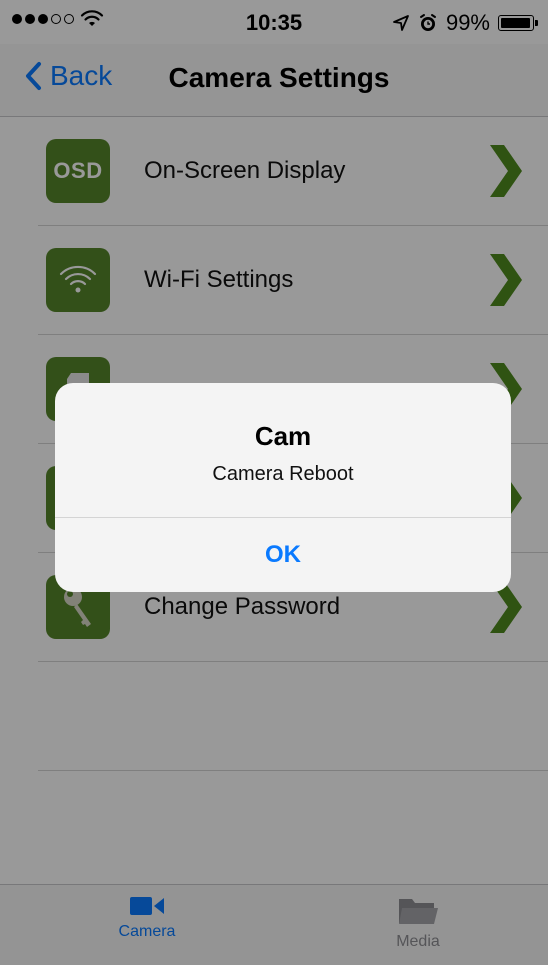 The height and width of the screenshot is (965, 548). Describe the element at coordinates (283, 436) in the screenshot. I see `alert-title: Cam` at that location.